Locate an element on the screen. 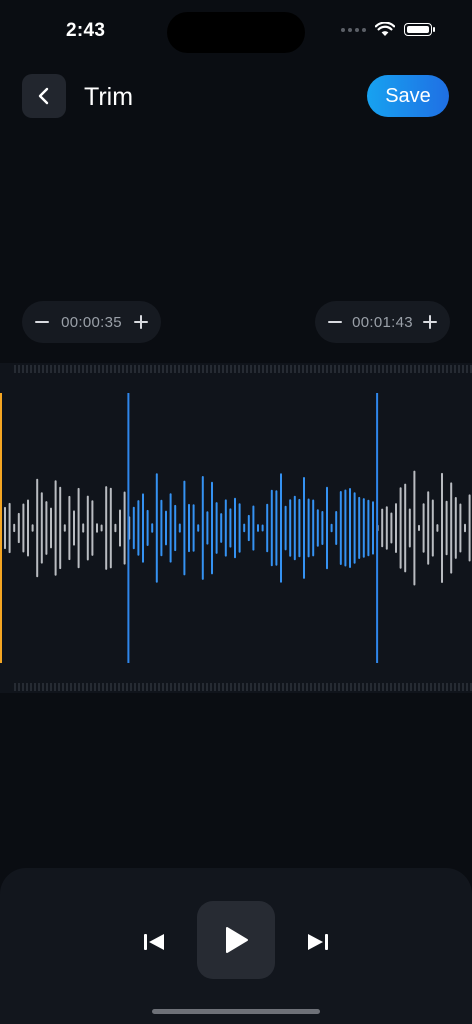 The height and width of the screenshot is (1024, 472). end-time-increase-button is located at coordinates (430, 322).